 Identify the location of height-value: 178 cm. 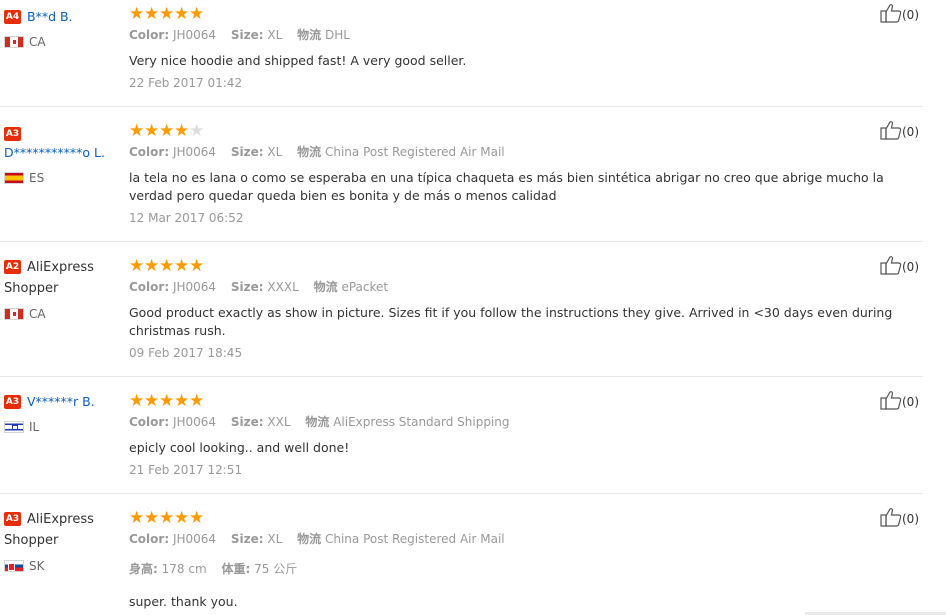
(184, 569).